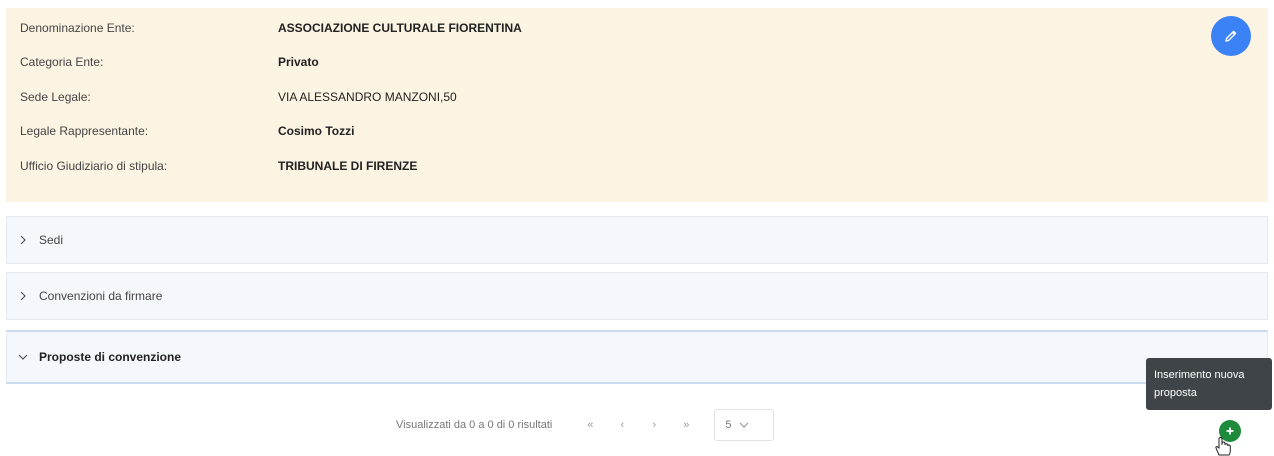  Describe the element at coordinates (728, 425) in the screenshot. I see `page-size-value: 5` at that location.